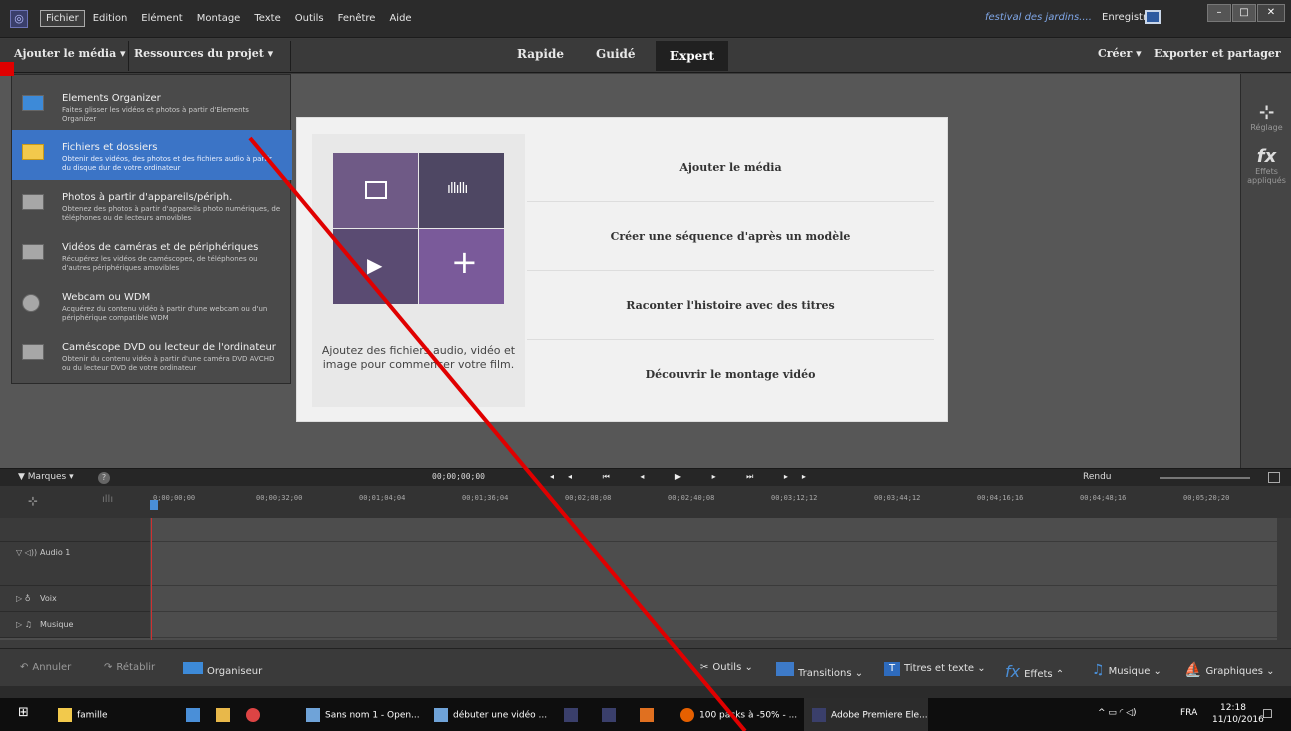 This screenshot has width=1291, height=731. What do you see at coordinates (23, 598) in the screenshot?
I see `microphone-icon: ▷ ♁` at bounding box center [23, 598].